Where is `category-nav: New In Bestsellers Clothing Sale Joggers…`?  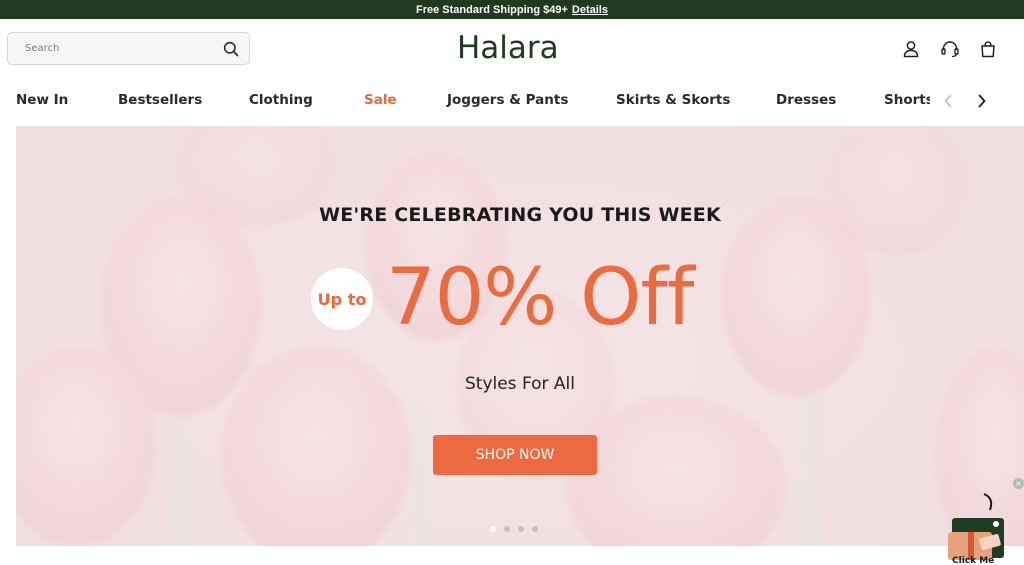
category-nav: New In Bestsellers Clothing Sale Joggers… is located at coordinates (512, 101).